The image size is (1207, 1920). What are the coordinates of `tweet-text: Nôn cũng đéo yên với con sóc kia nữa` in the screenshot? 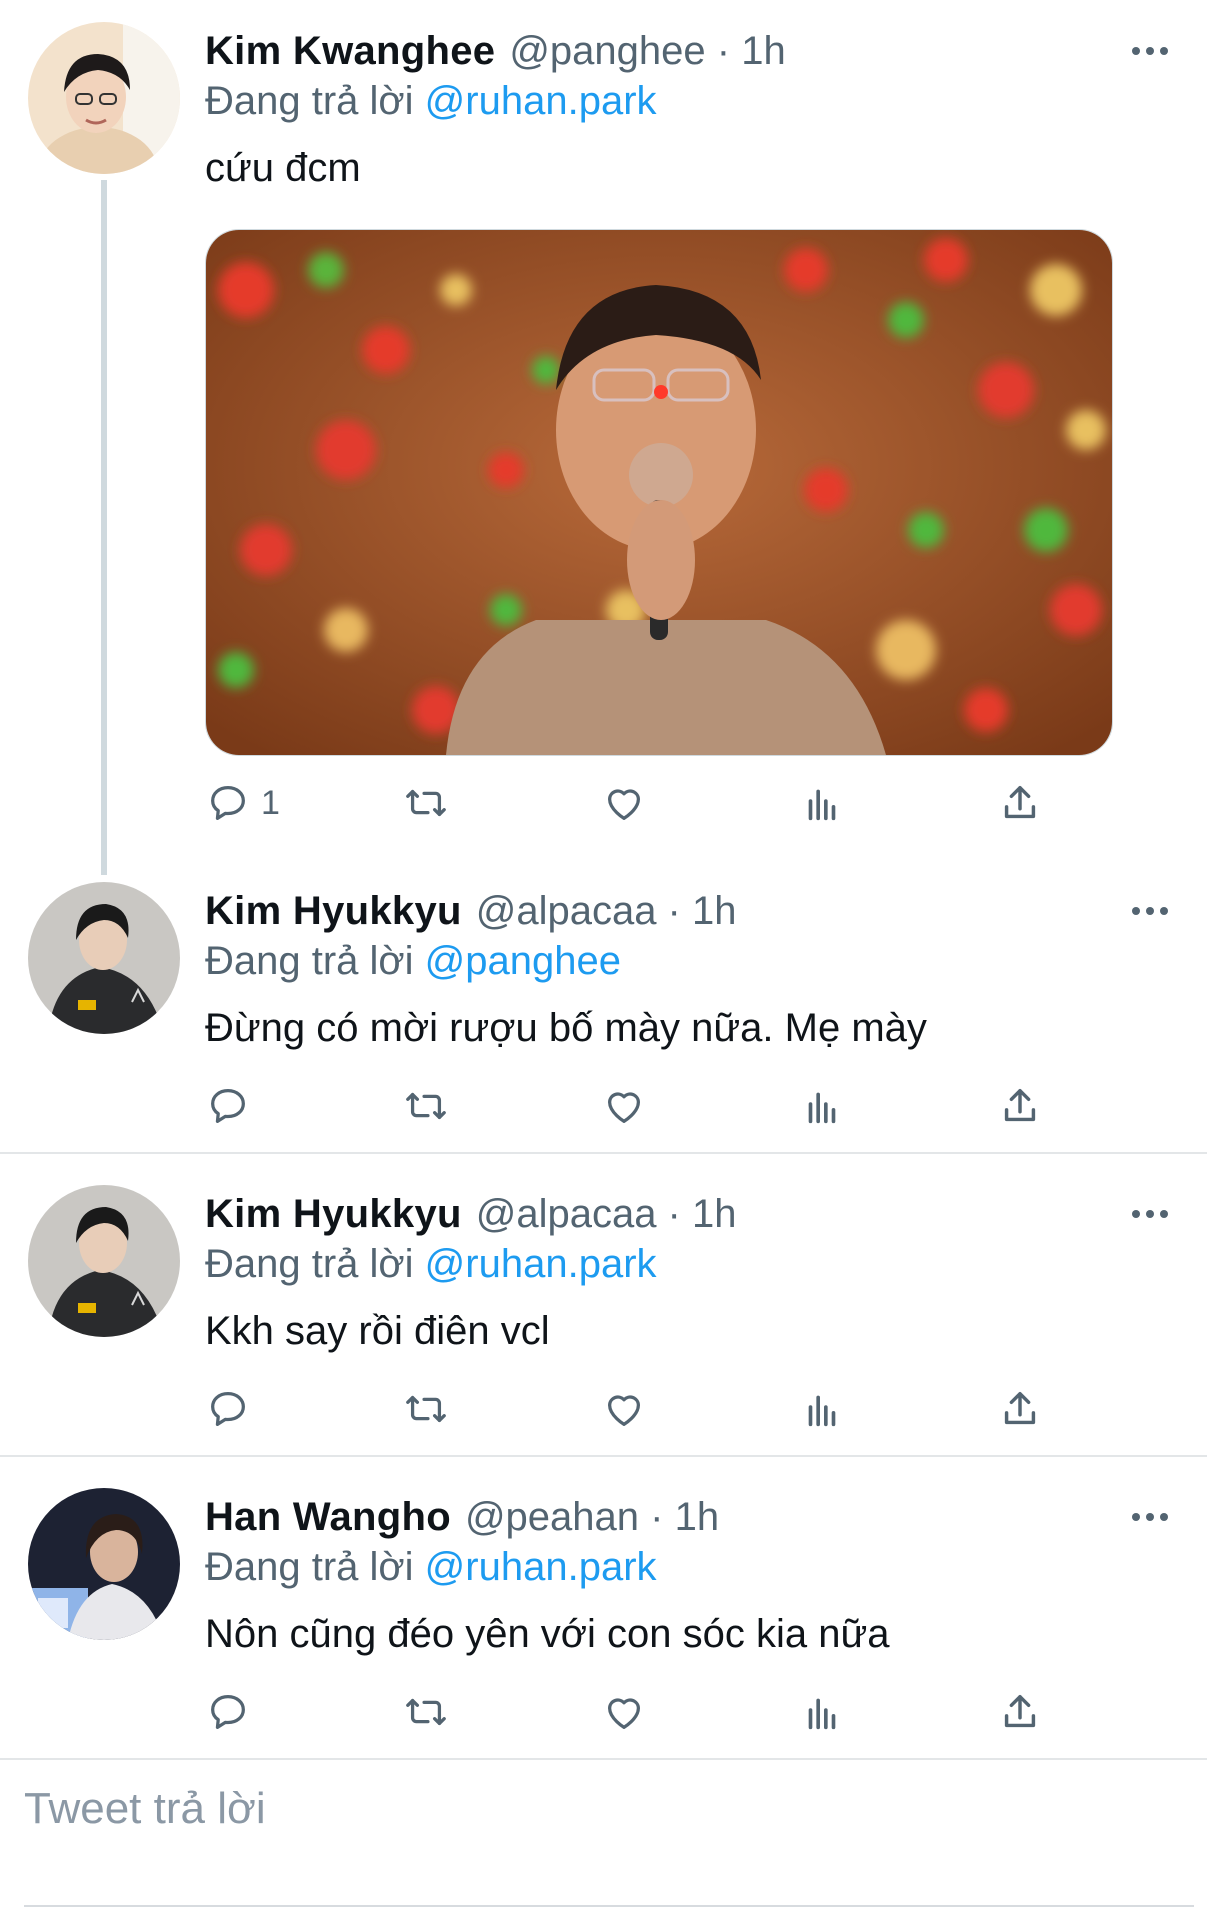 It's located at (547, 1634).